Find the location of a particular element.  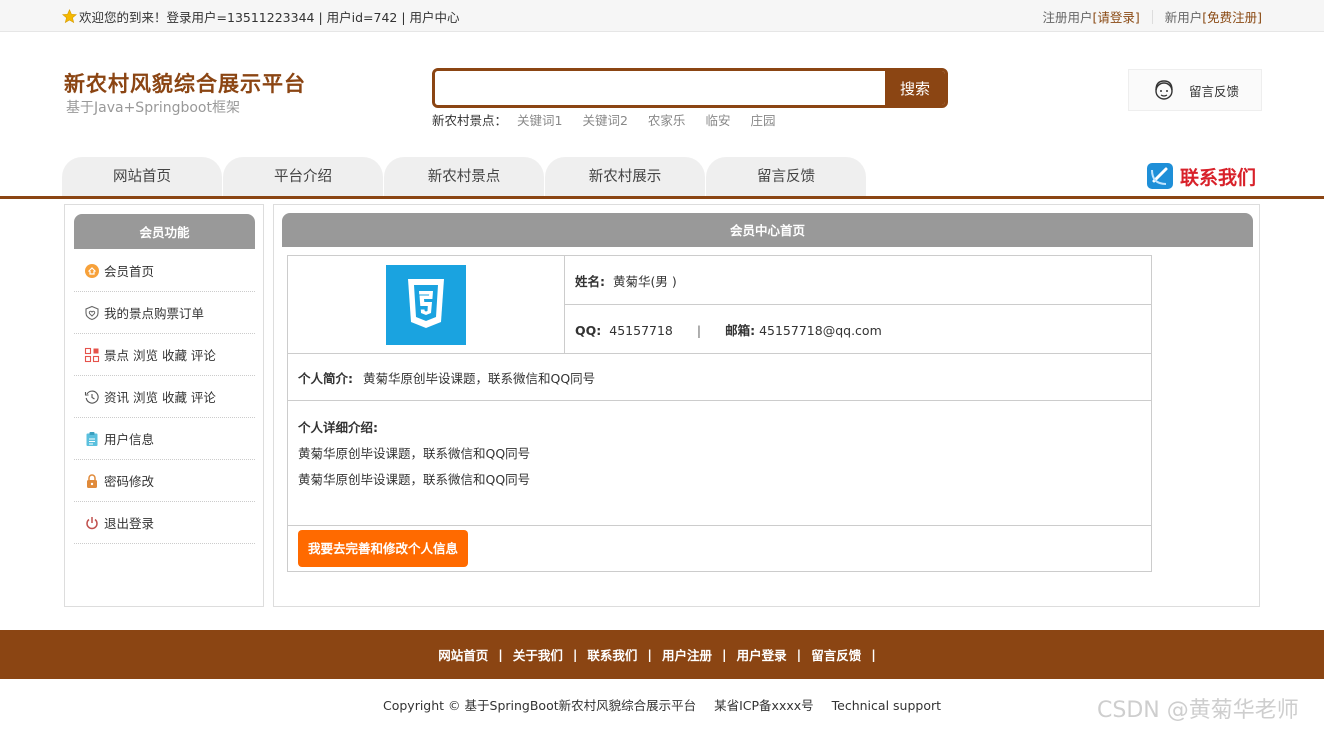

sidebar-item-label: 我的景点购票订单 is located at coordinates (154, 313).